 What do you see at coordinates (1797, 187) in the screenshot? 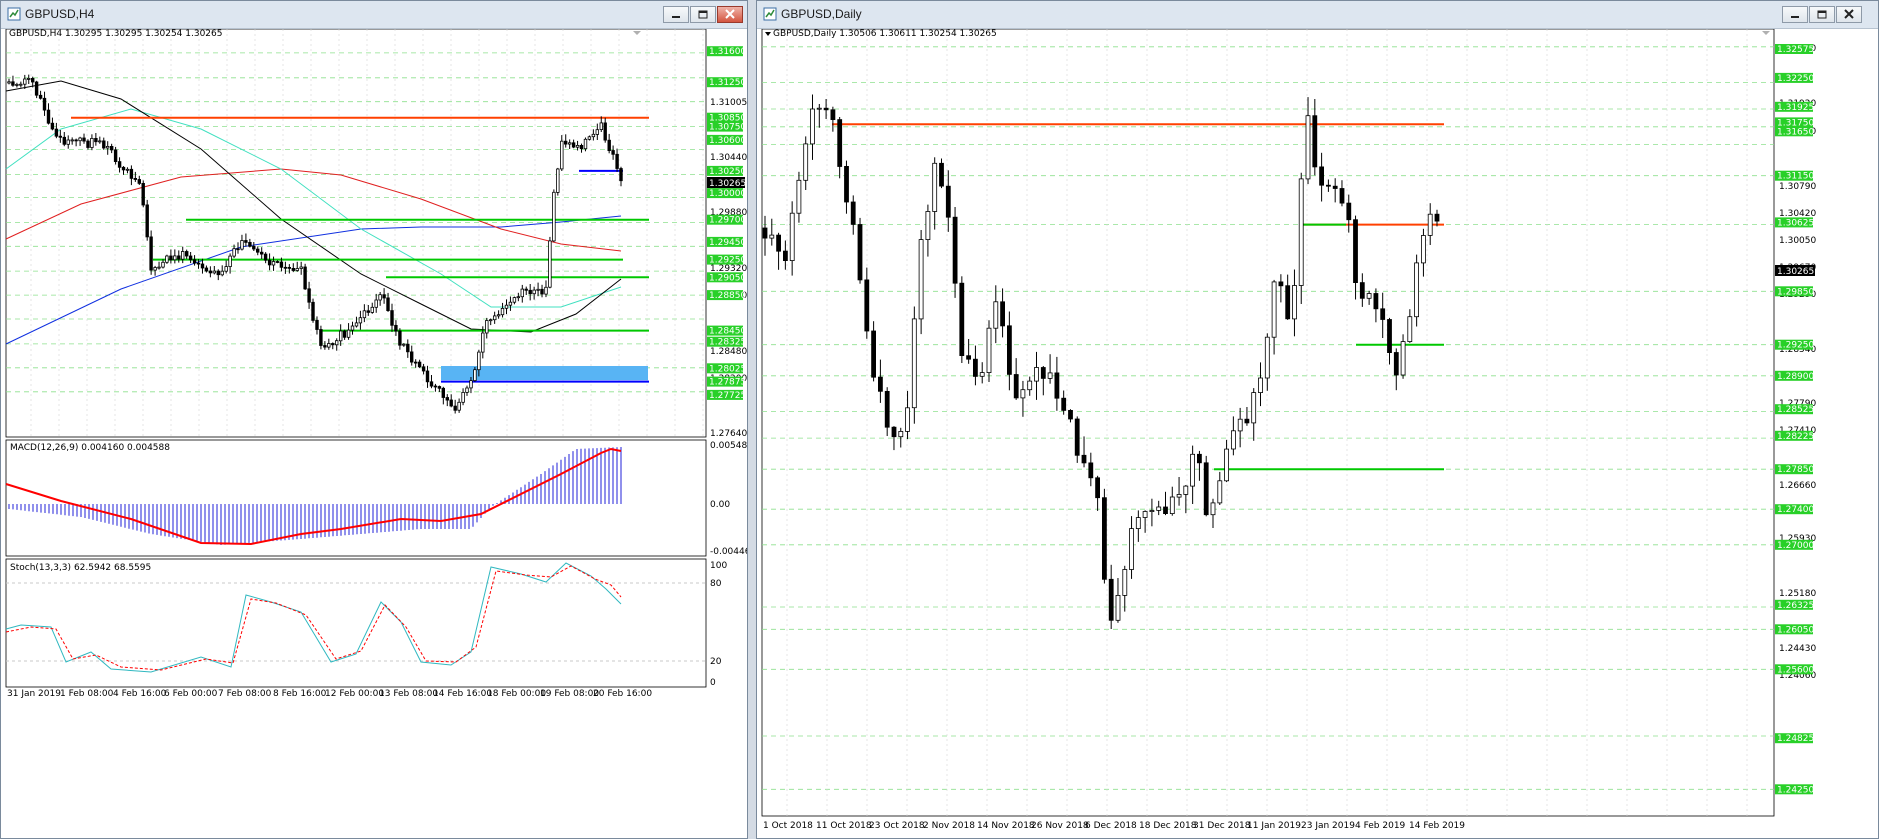
I see `daily-price-tick: 1.30790` at bounding box center [1797, 187].